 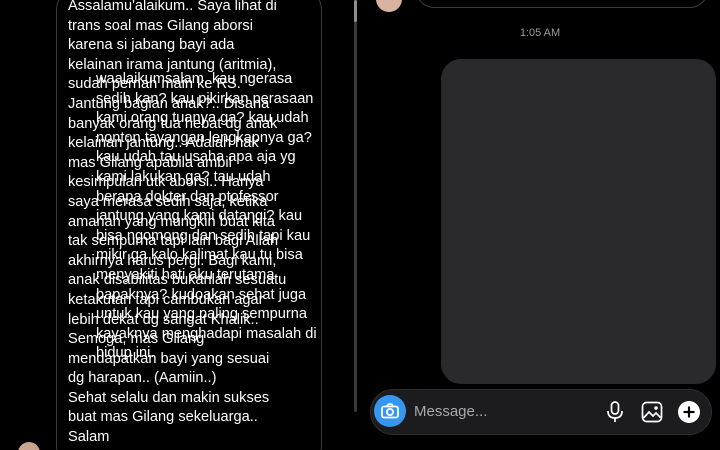 I want to click on scrollbar-thumb, so click(x=355, y=11).